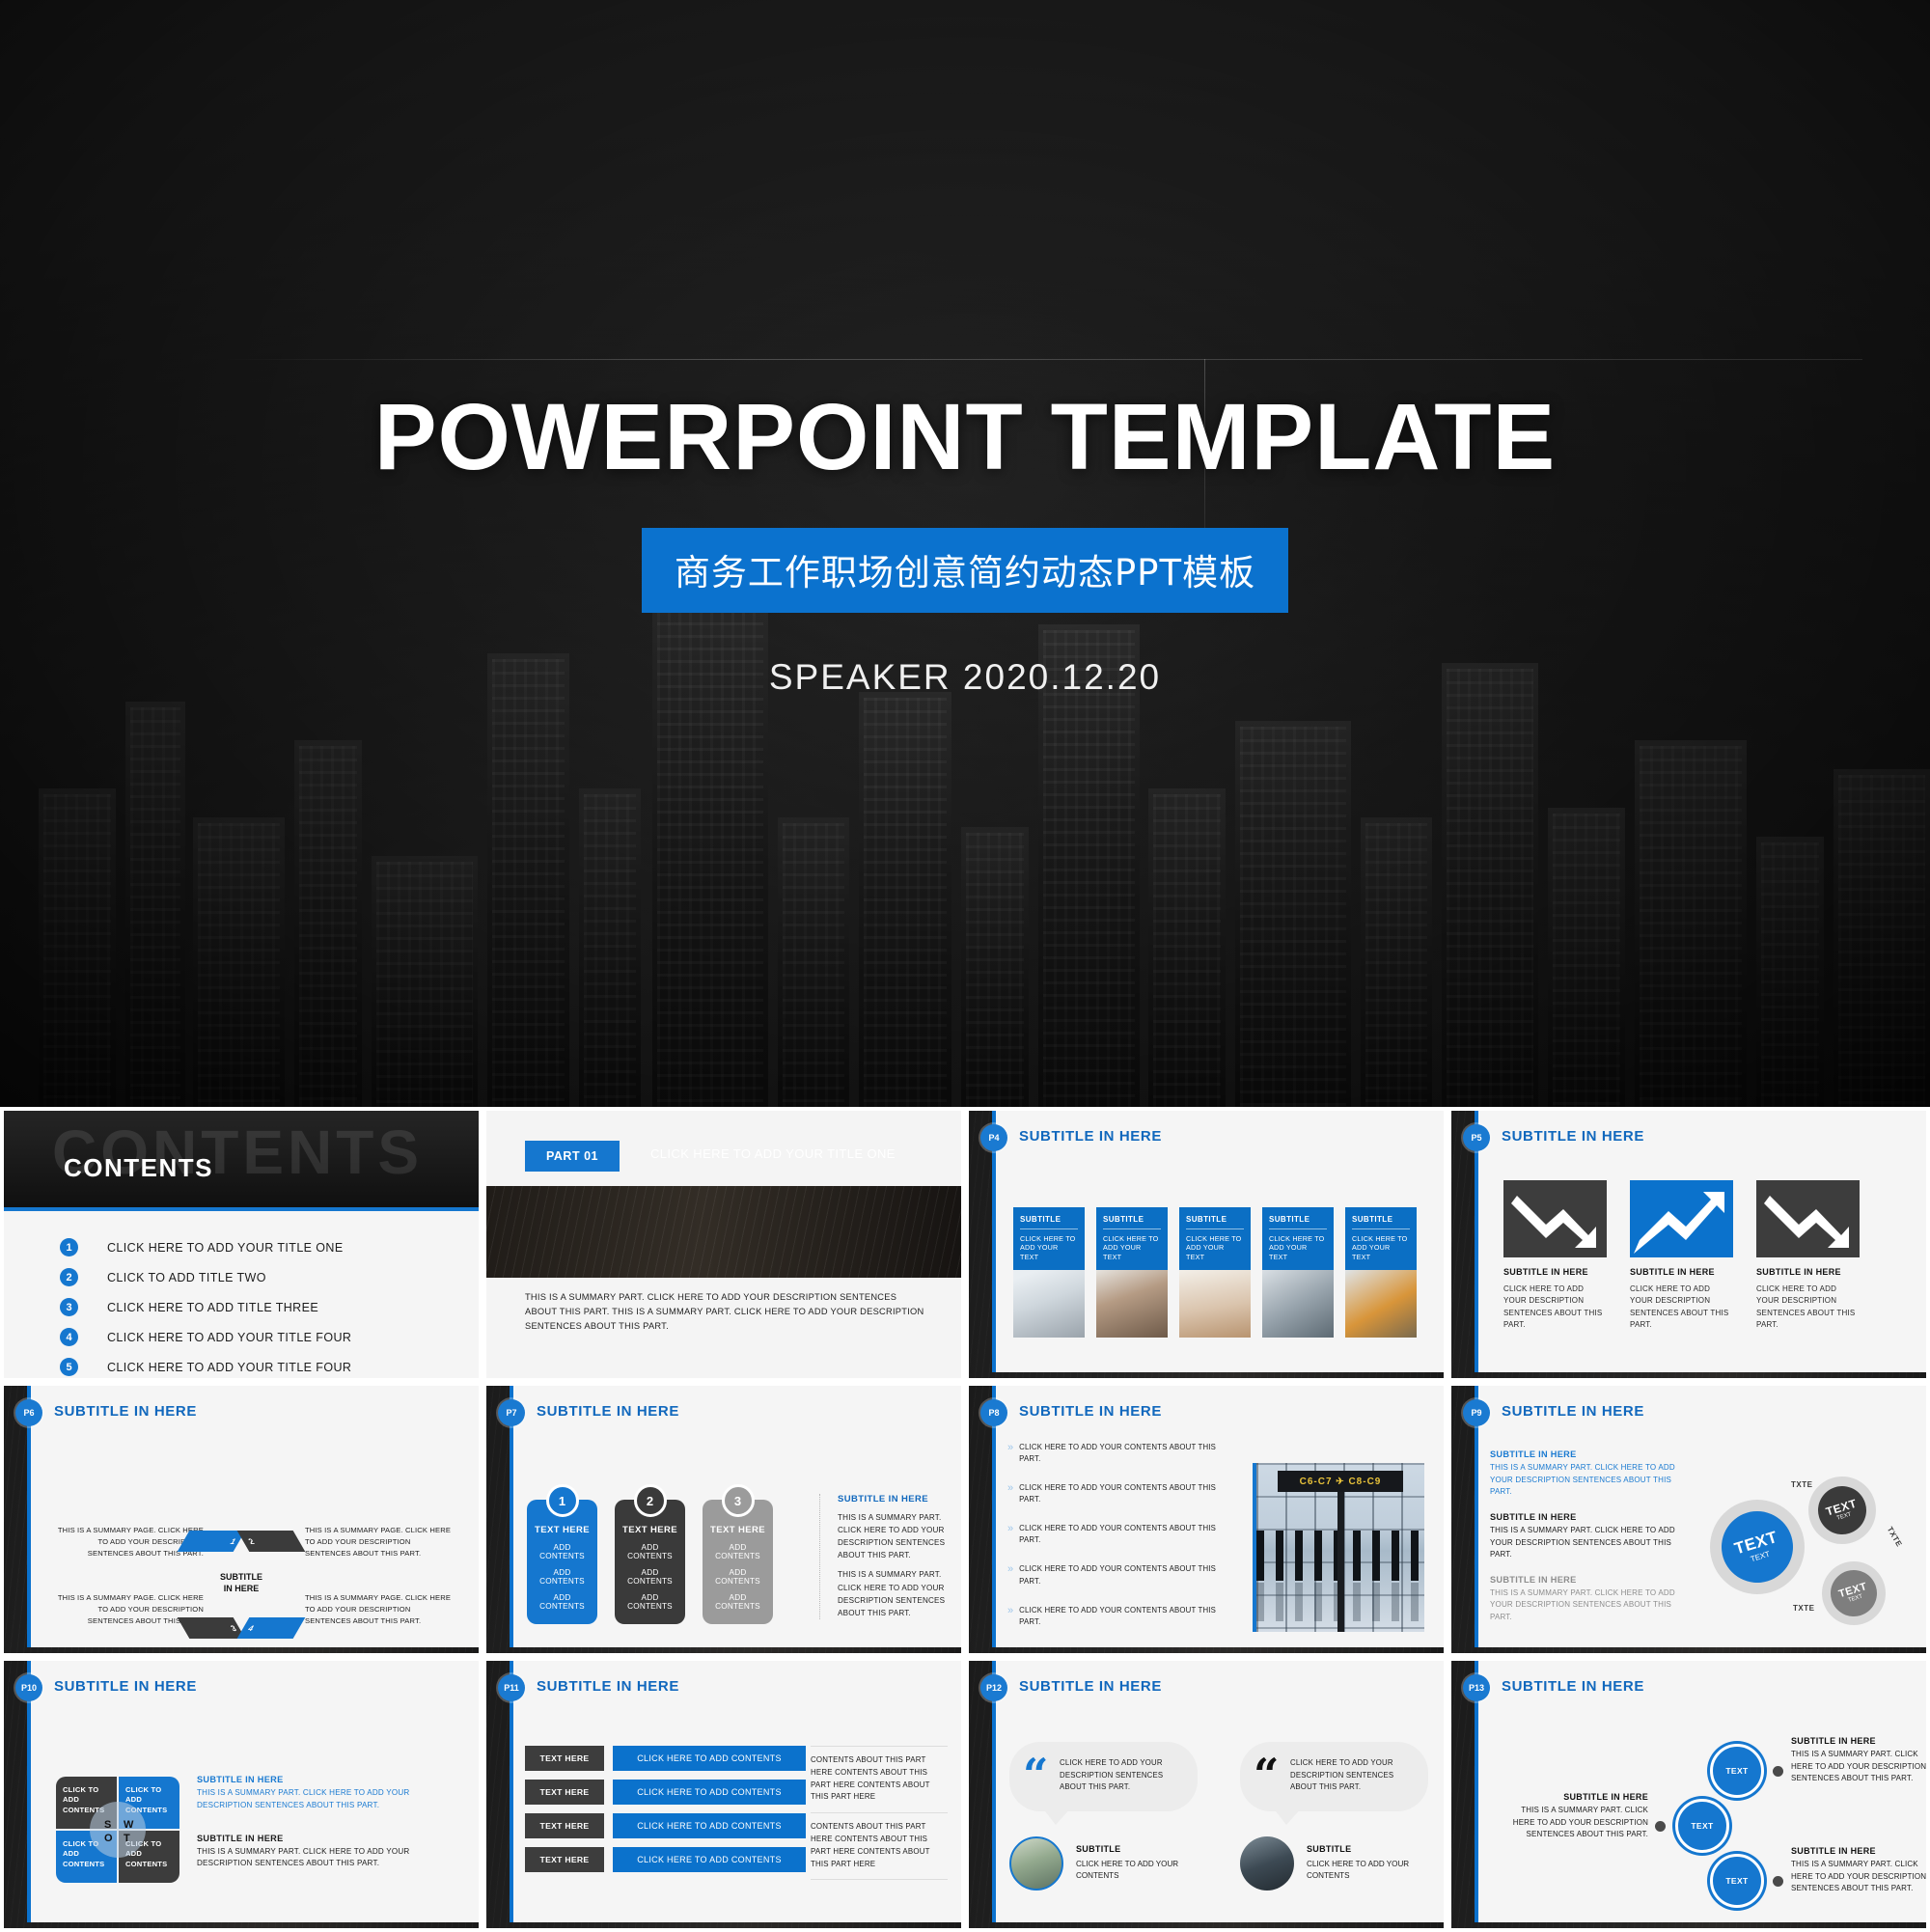  I want to click on list-number: 1, so click(69, 1247).